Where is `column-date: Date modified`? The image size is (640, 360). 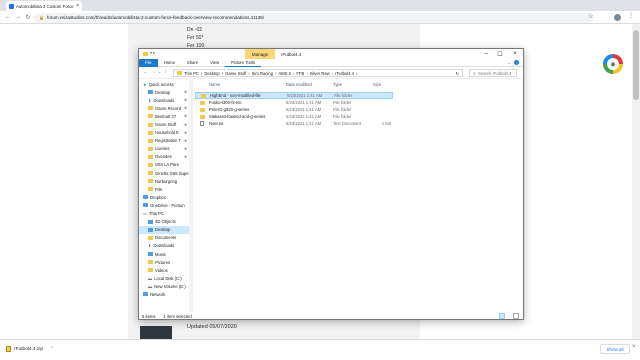 column-date: Date modified is located at coordinates (299, 84).